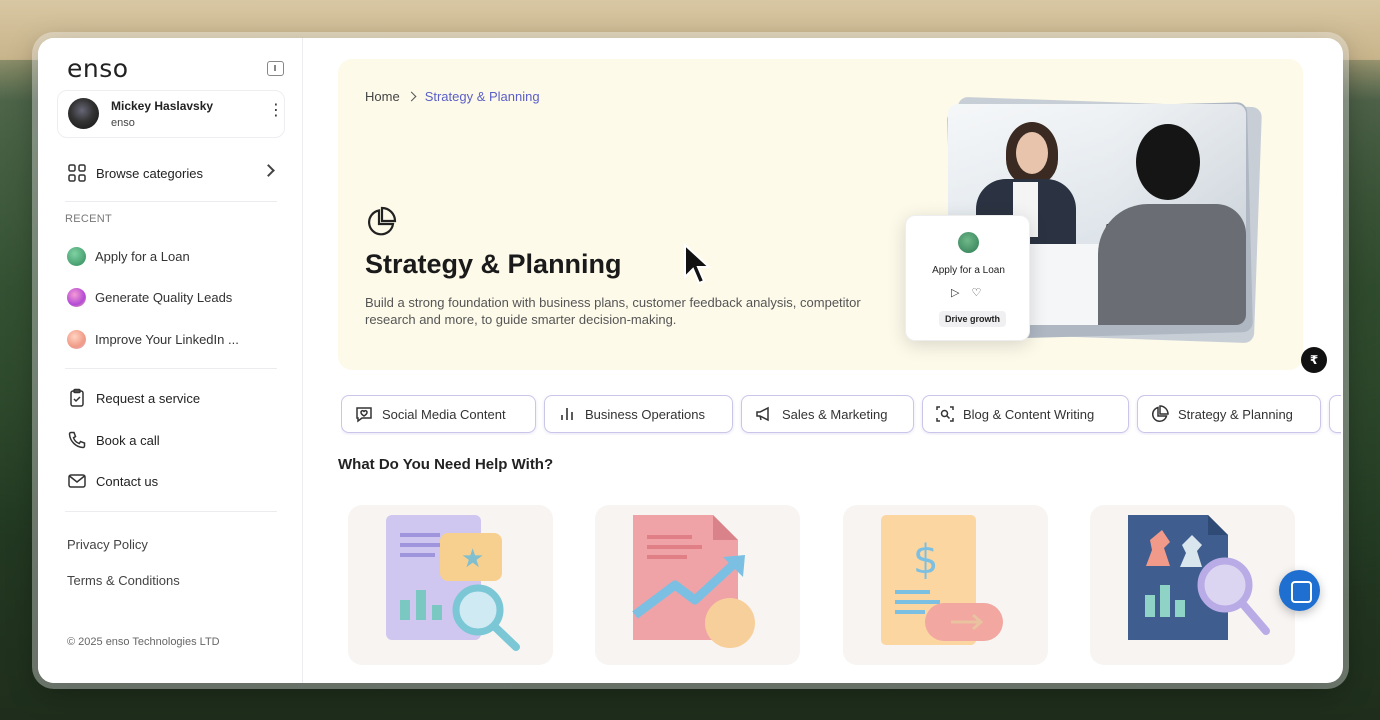 The width and height of the screenshot is (1380, 720). I want to click on avatar, so click(83, 113).